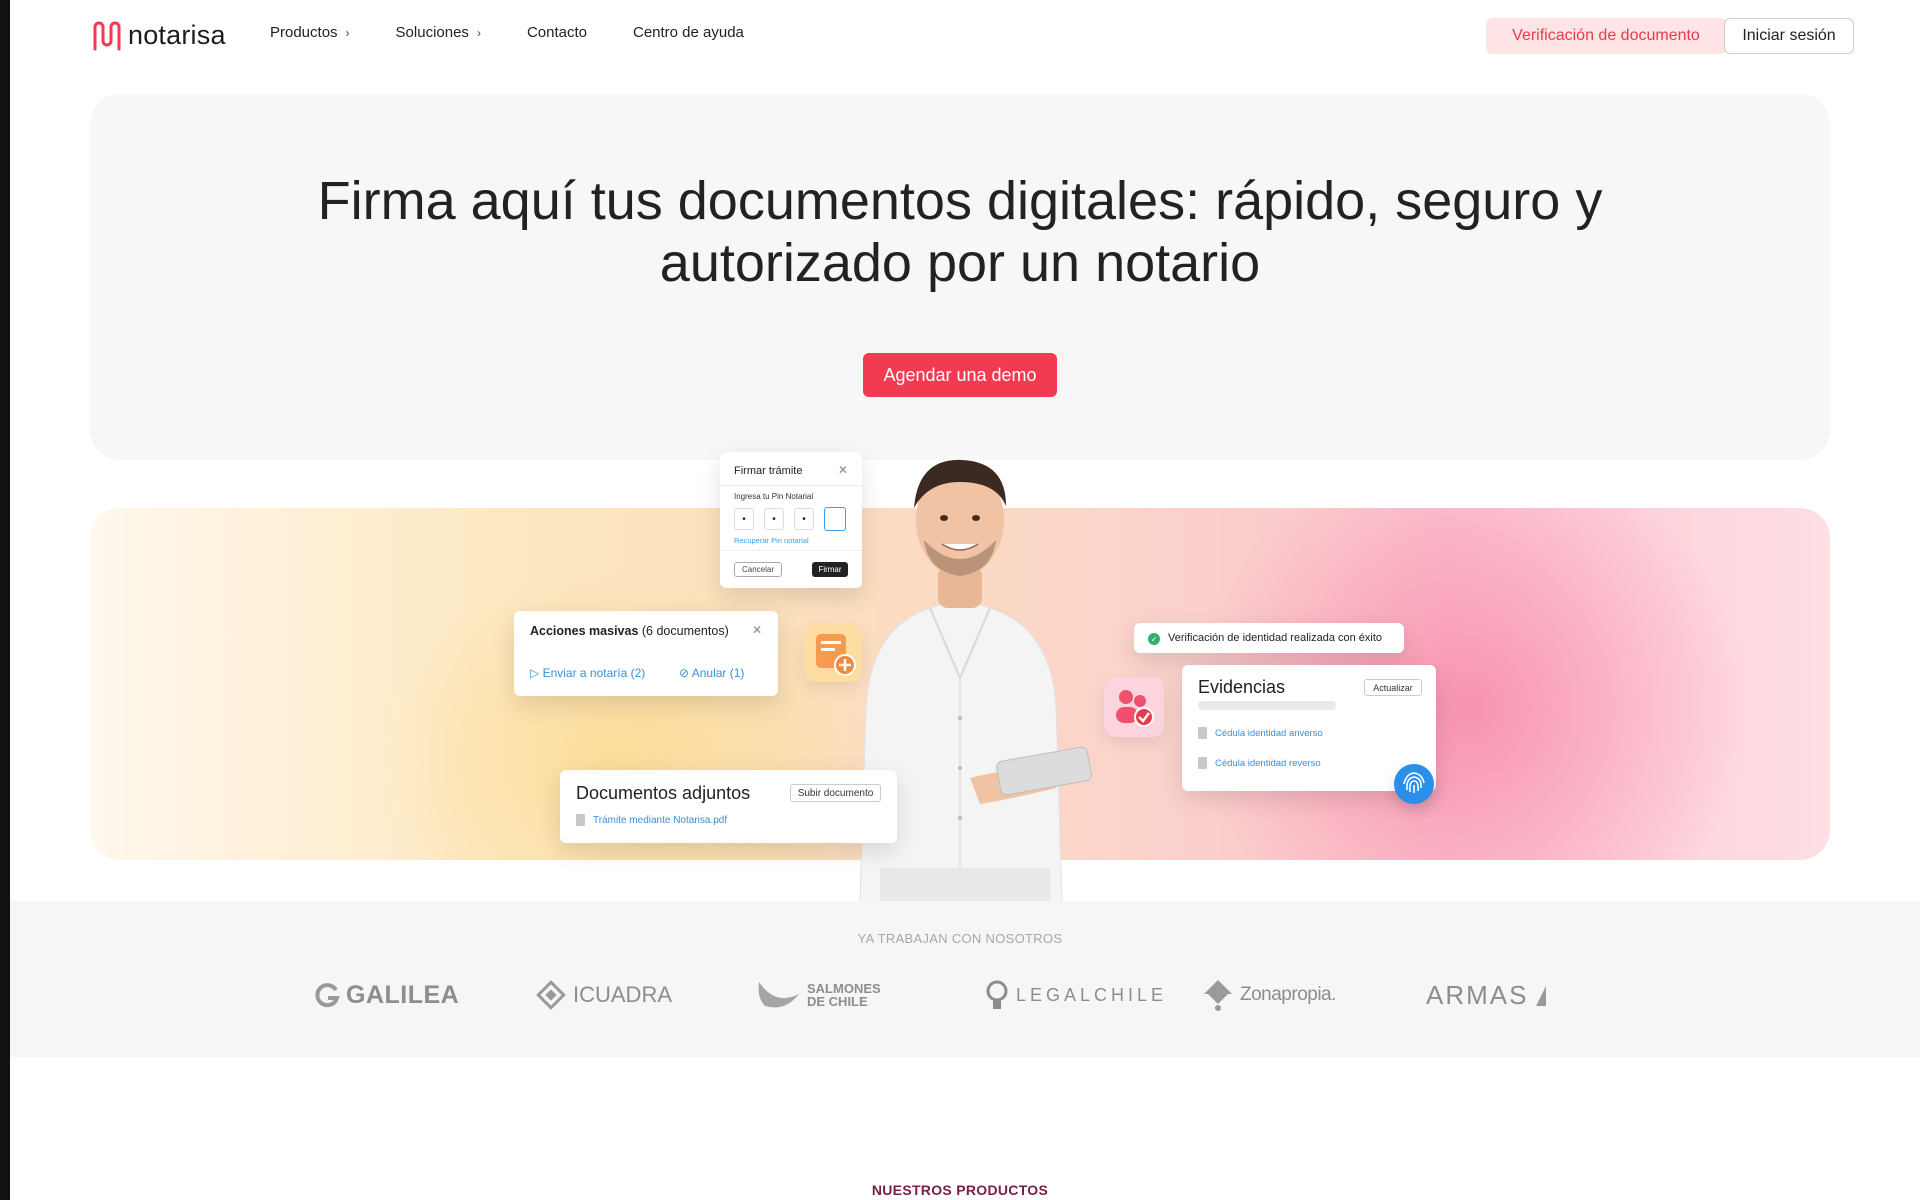  Describe the element at coordinates (778, 995) in the screenshot. I see `salmones-mark-icon` at that location.